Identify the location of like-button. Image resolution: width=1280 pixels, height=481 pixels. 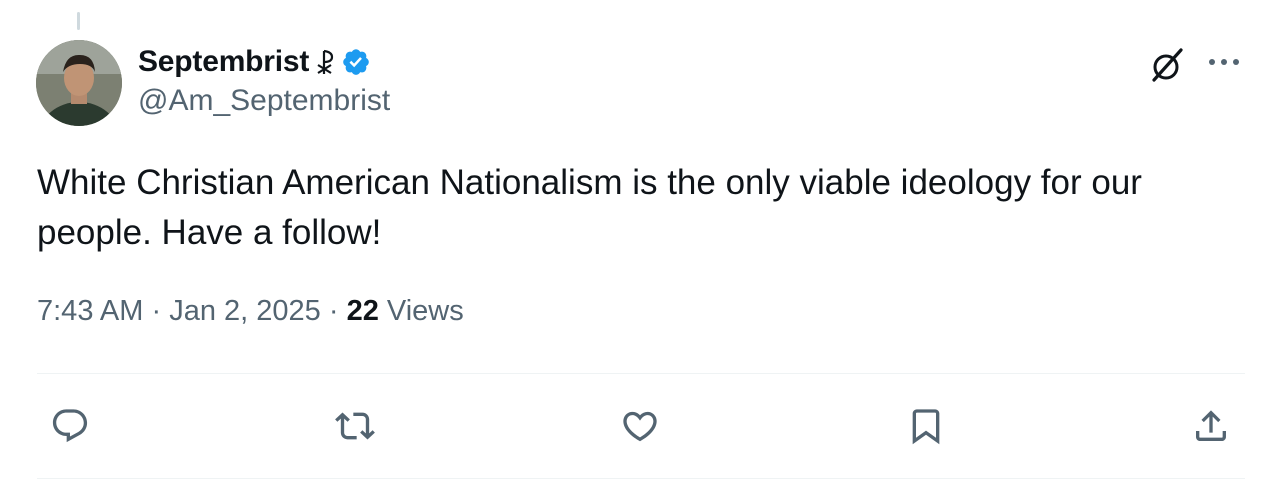
(640, 426).